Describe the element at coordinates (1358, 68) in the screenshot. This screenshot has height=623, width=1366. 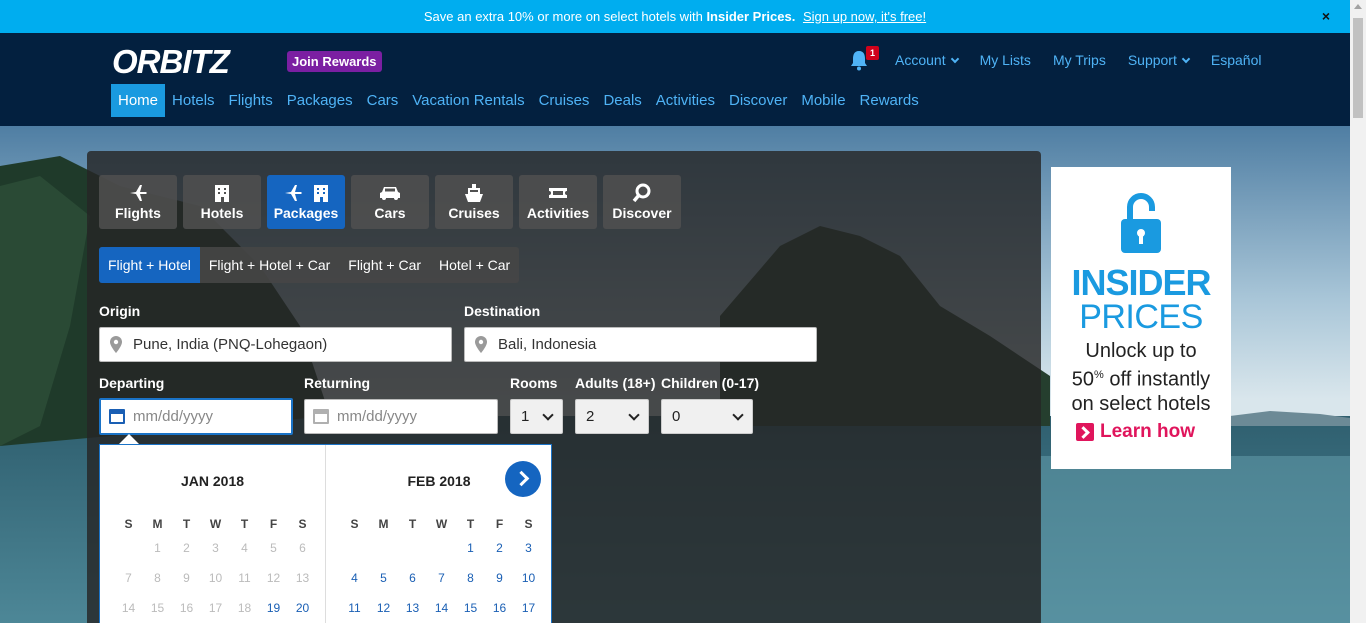
I see `scrollbar-thumb` at that location.